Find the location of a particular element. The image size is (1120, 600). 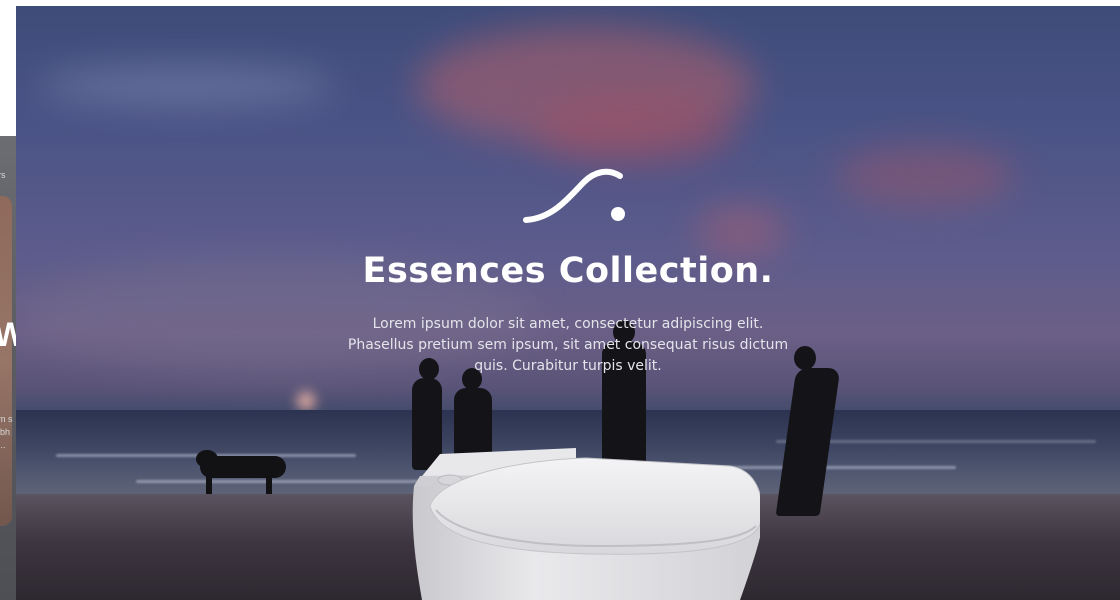

hero-description-line: quis. Curabitur turpis velit. is located at coordinates (568, 366).